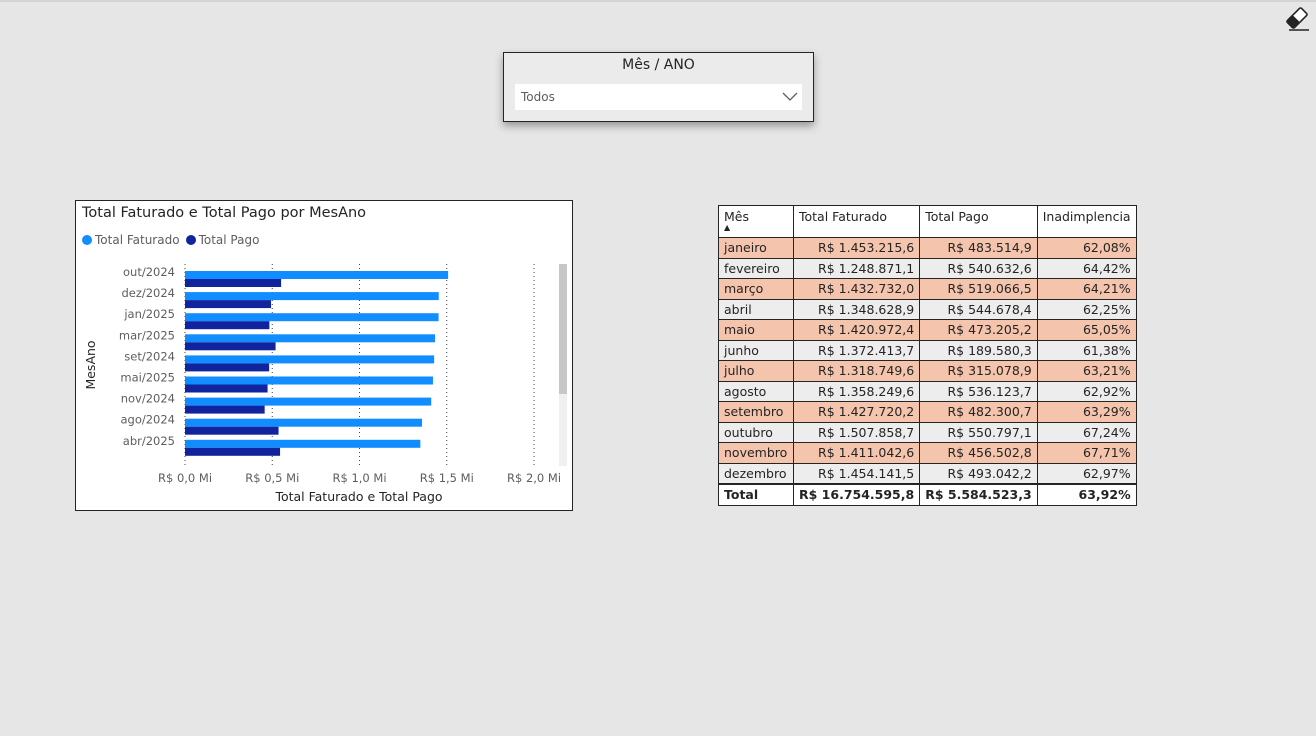 This screenshot has height=736, width=1316. What do you see at coordinates (1086, 350) in the screenshot?
I see `cell-inadimplencia: 61,38%` at bounding box center [1086, 350].